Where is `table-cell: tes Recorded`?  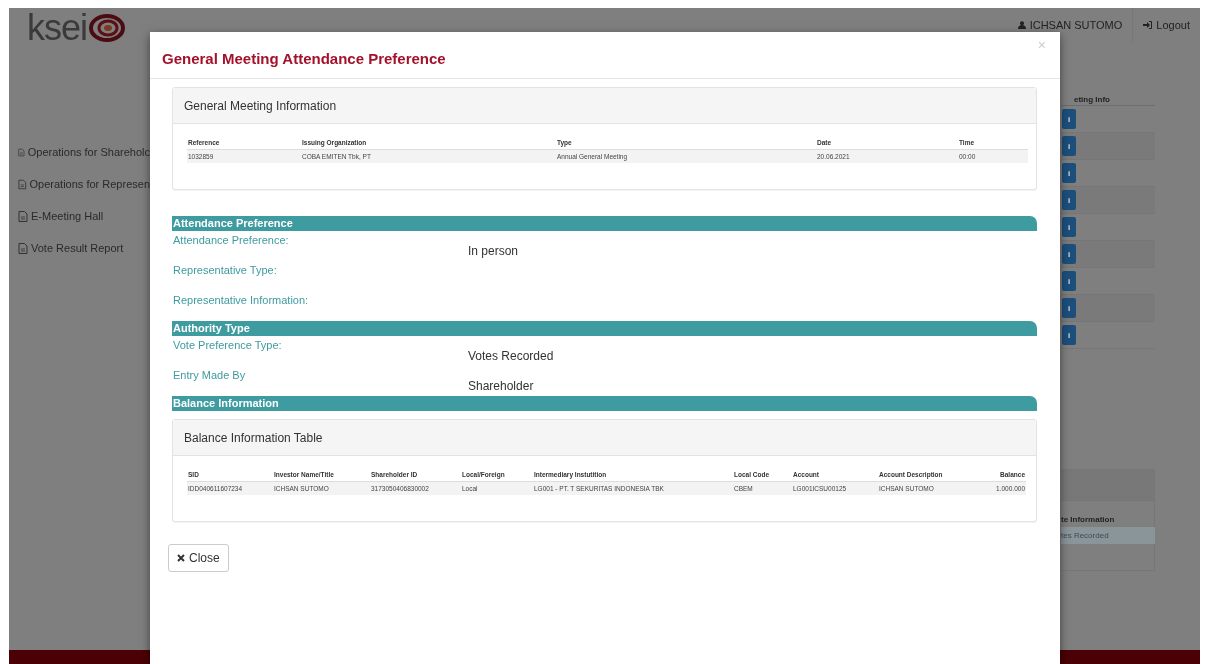
table-cell: tes Recorded is located at coordinates (1108, 535).